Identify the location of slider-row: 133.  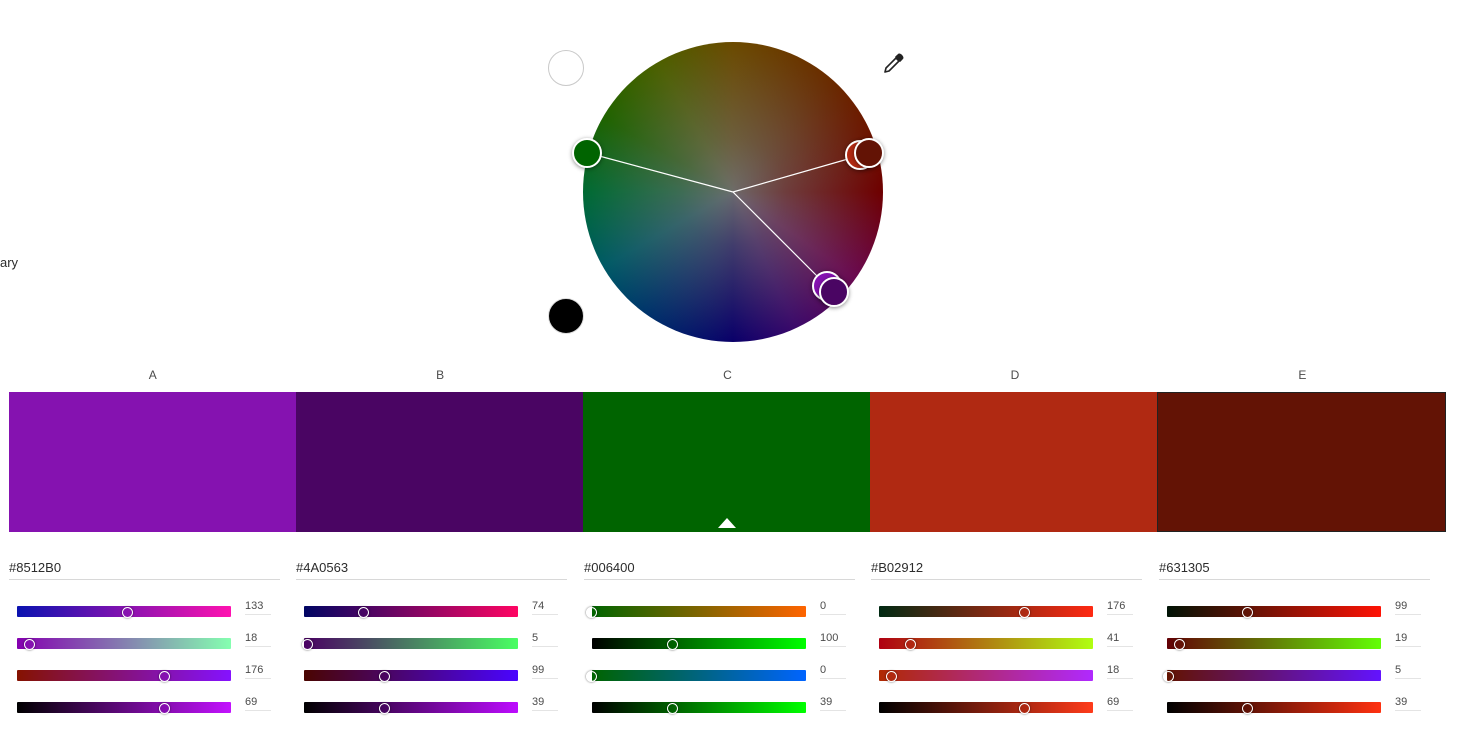
(144, 609).